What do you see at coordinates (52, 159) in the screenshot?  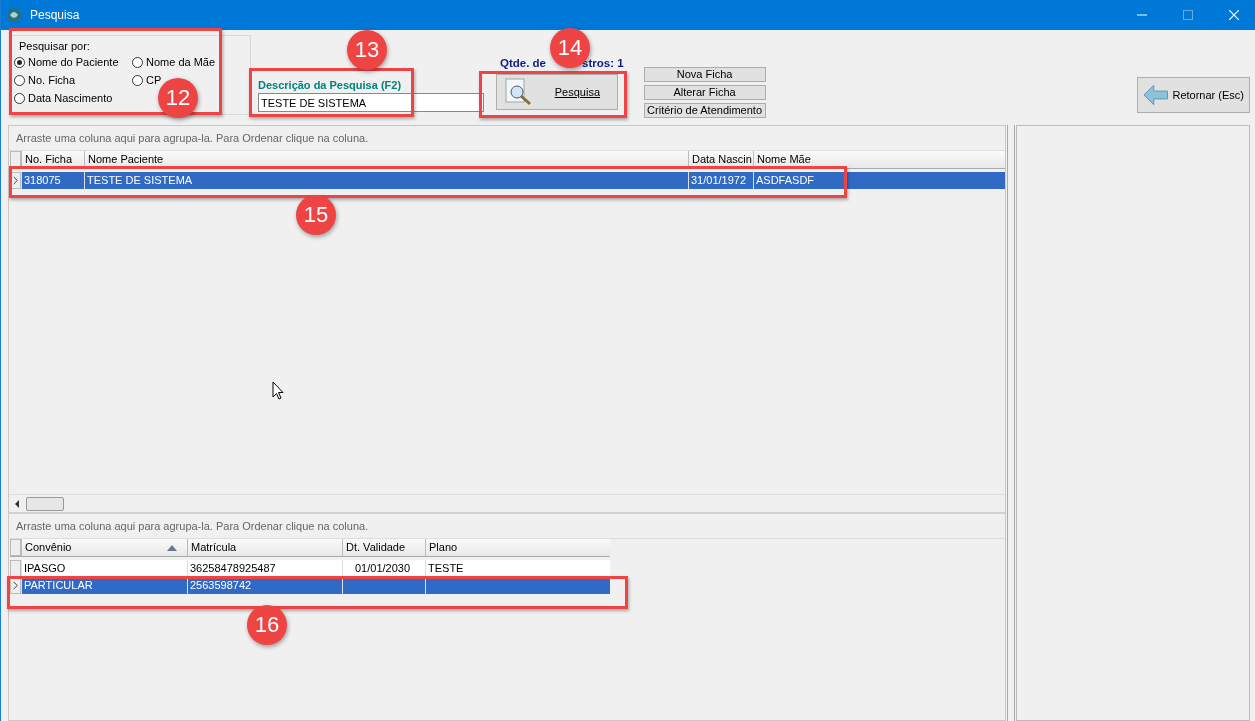 I see `column-header: No. Ficha` at bounding box center [52, 159].